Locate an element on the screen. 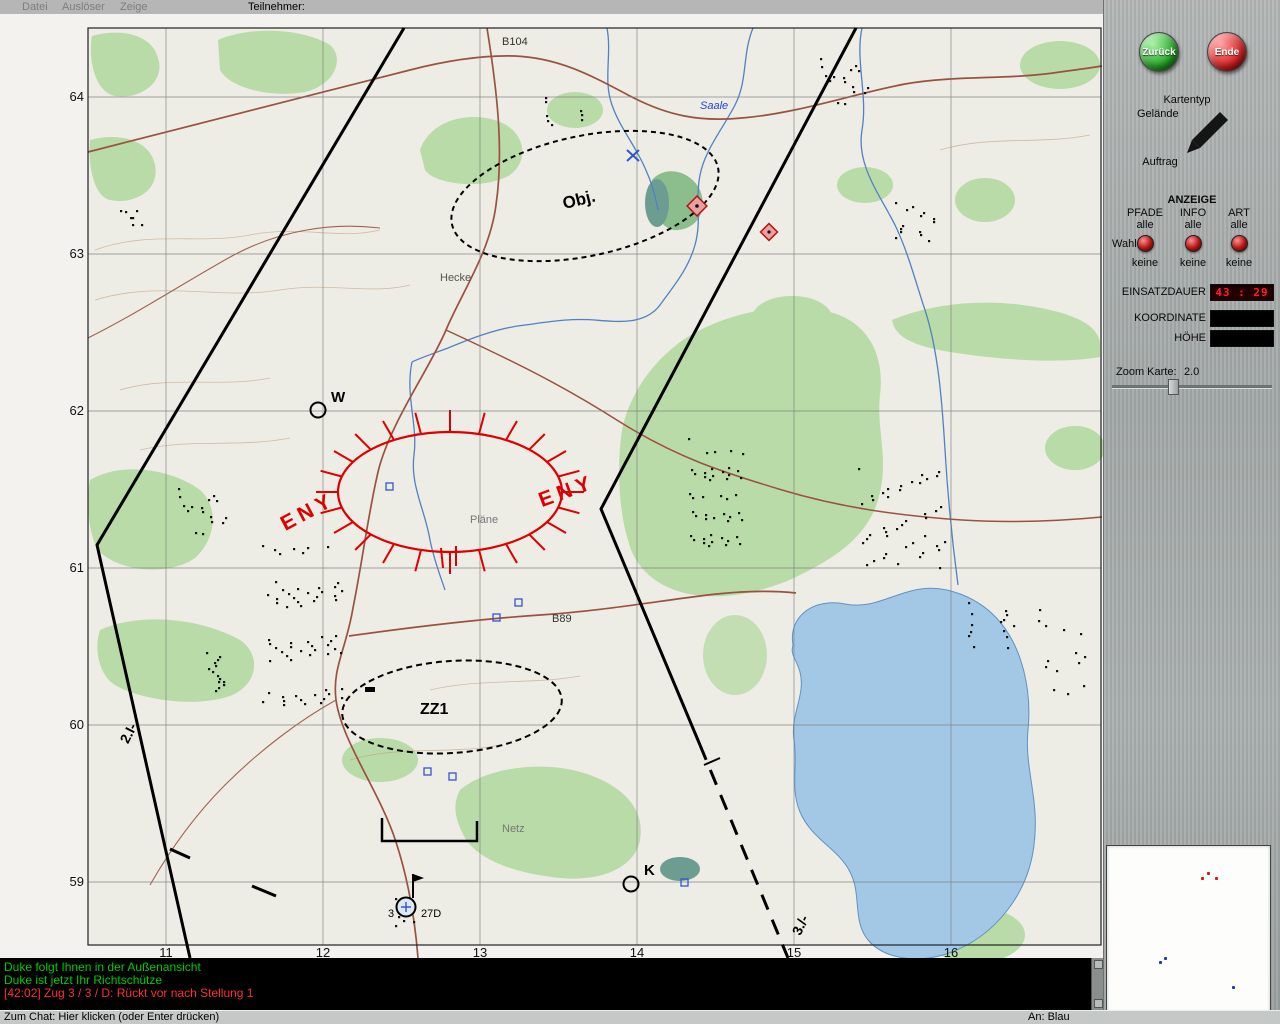 The image size is (1280, 1024). pen-icon is located at coordinates (1207, 133).